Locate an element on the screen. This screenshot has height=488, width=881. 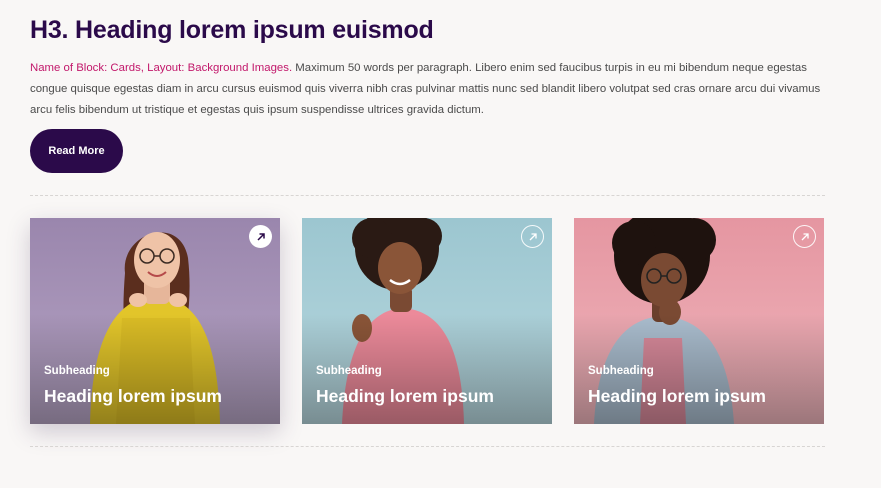
card-2-subheading: Subheading is located at coordinates (349, 371).